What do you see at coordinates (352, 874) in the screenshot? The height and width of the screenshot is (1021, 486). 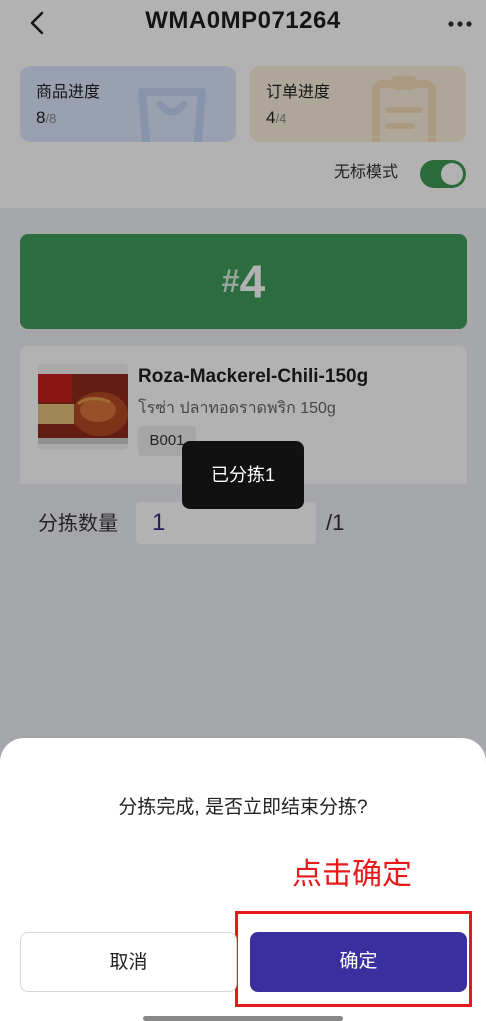 I see `annotation-text: 点击确定` at bounding box center [352, 874].